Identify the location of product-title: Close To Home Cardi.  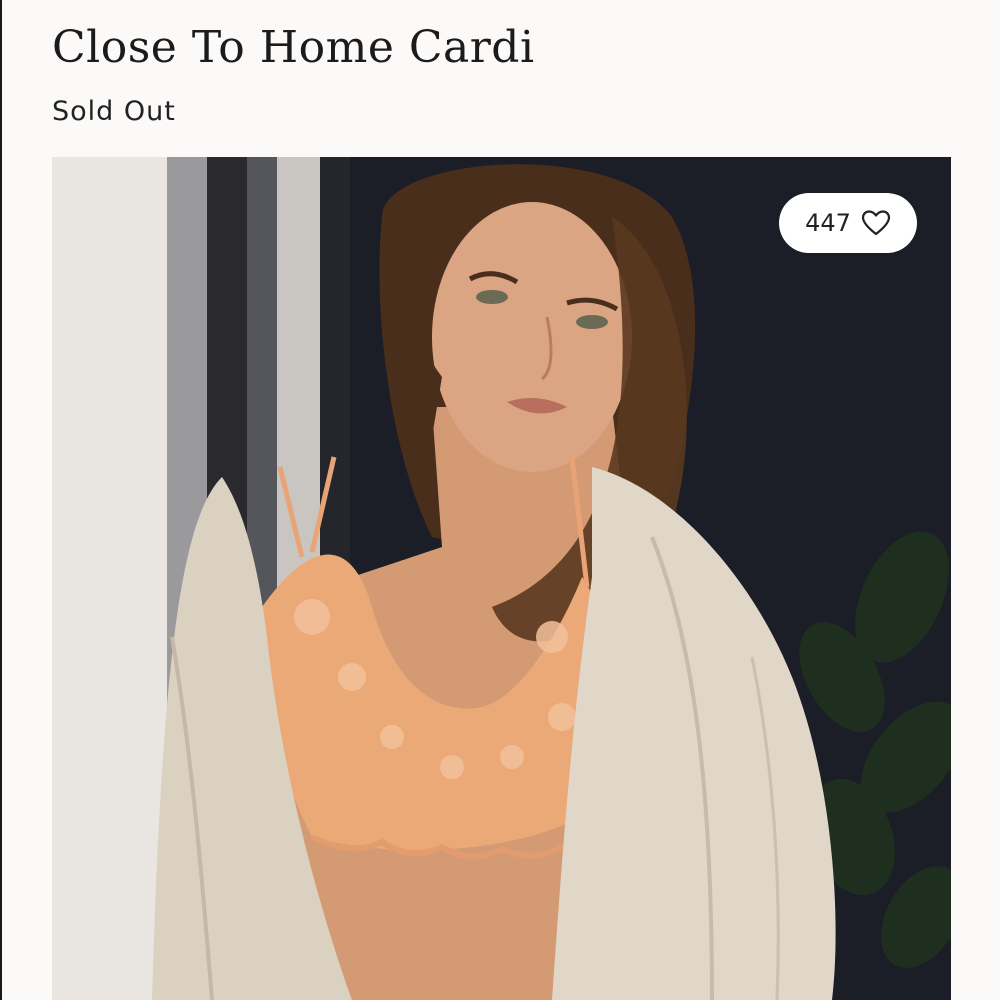
(293, 47).